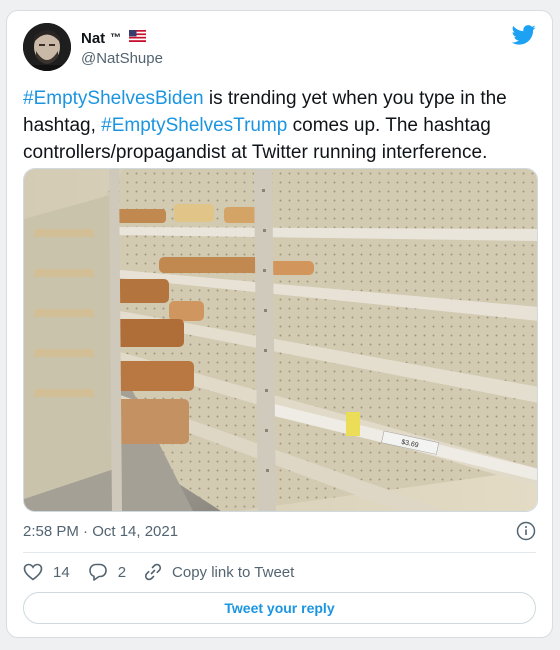 This screenshot has width=560, height=650. I want to click on trademark-mark: ™, so click(116, 38).